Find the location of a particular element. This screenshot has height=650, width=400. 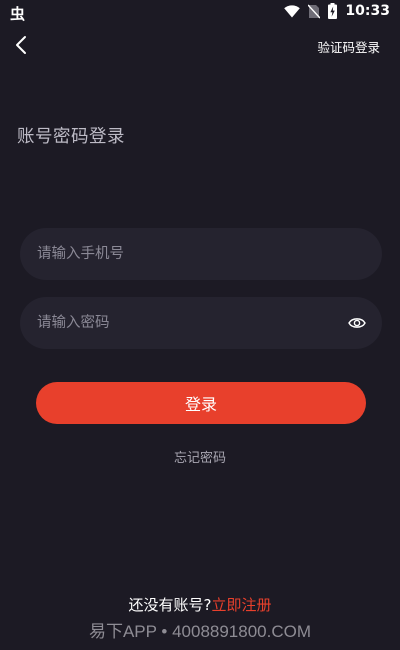

battery-charging-icon is located at coordinates (333, 11).